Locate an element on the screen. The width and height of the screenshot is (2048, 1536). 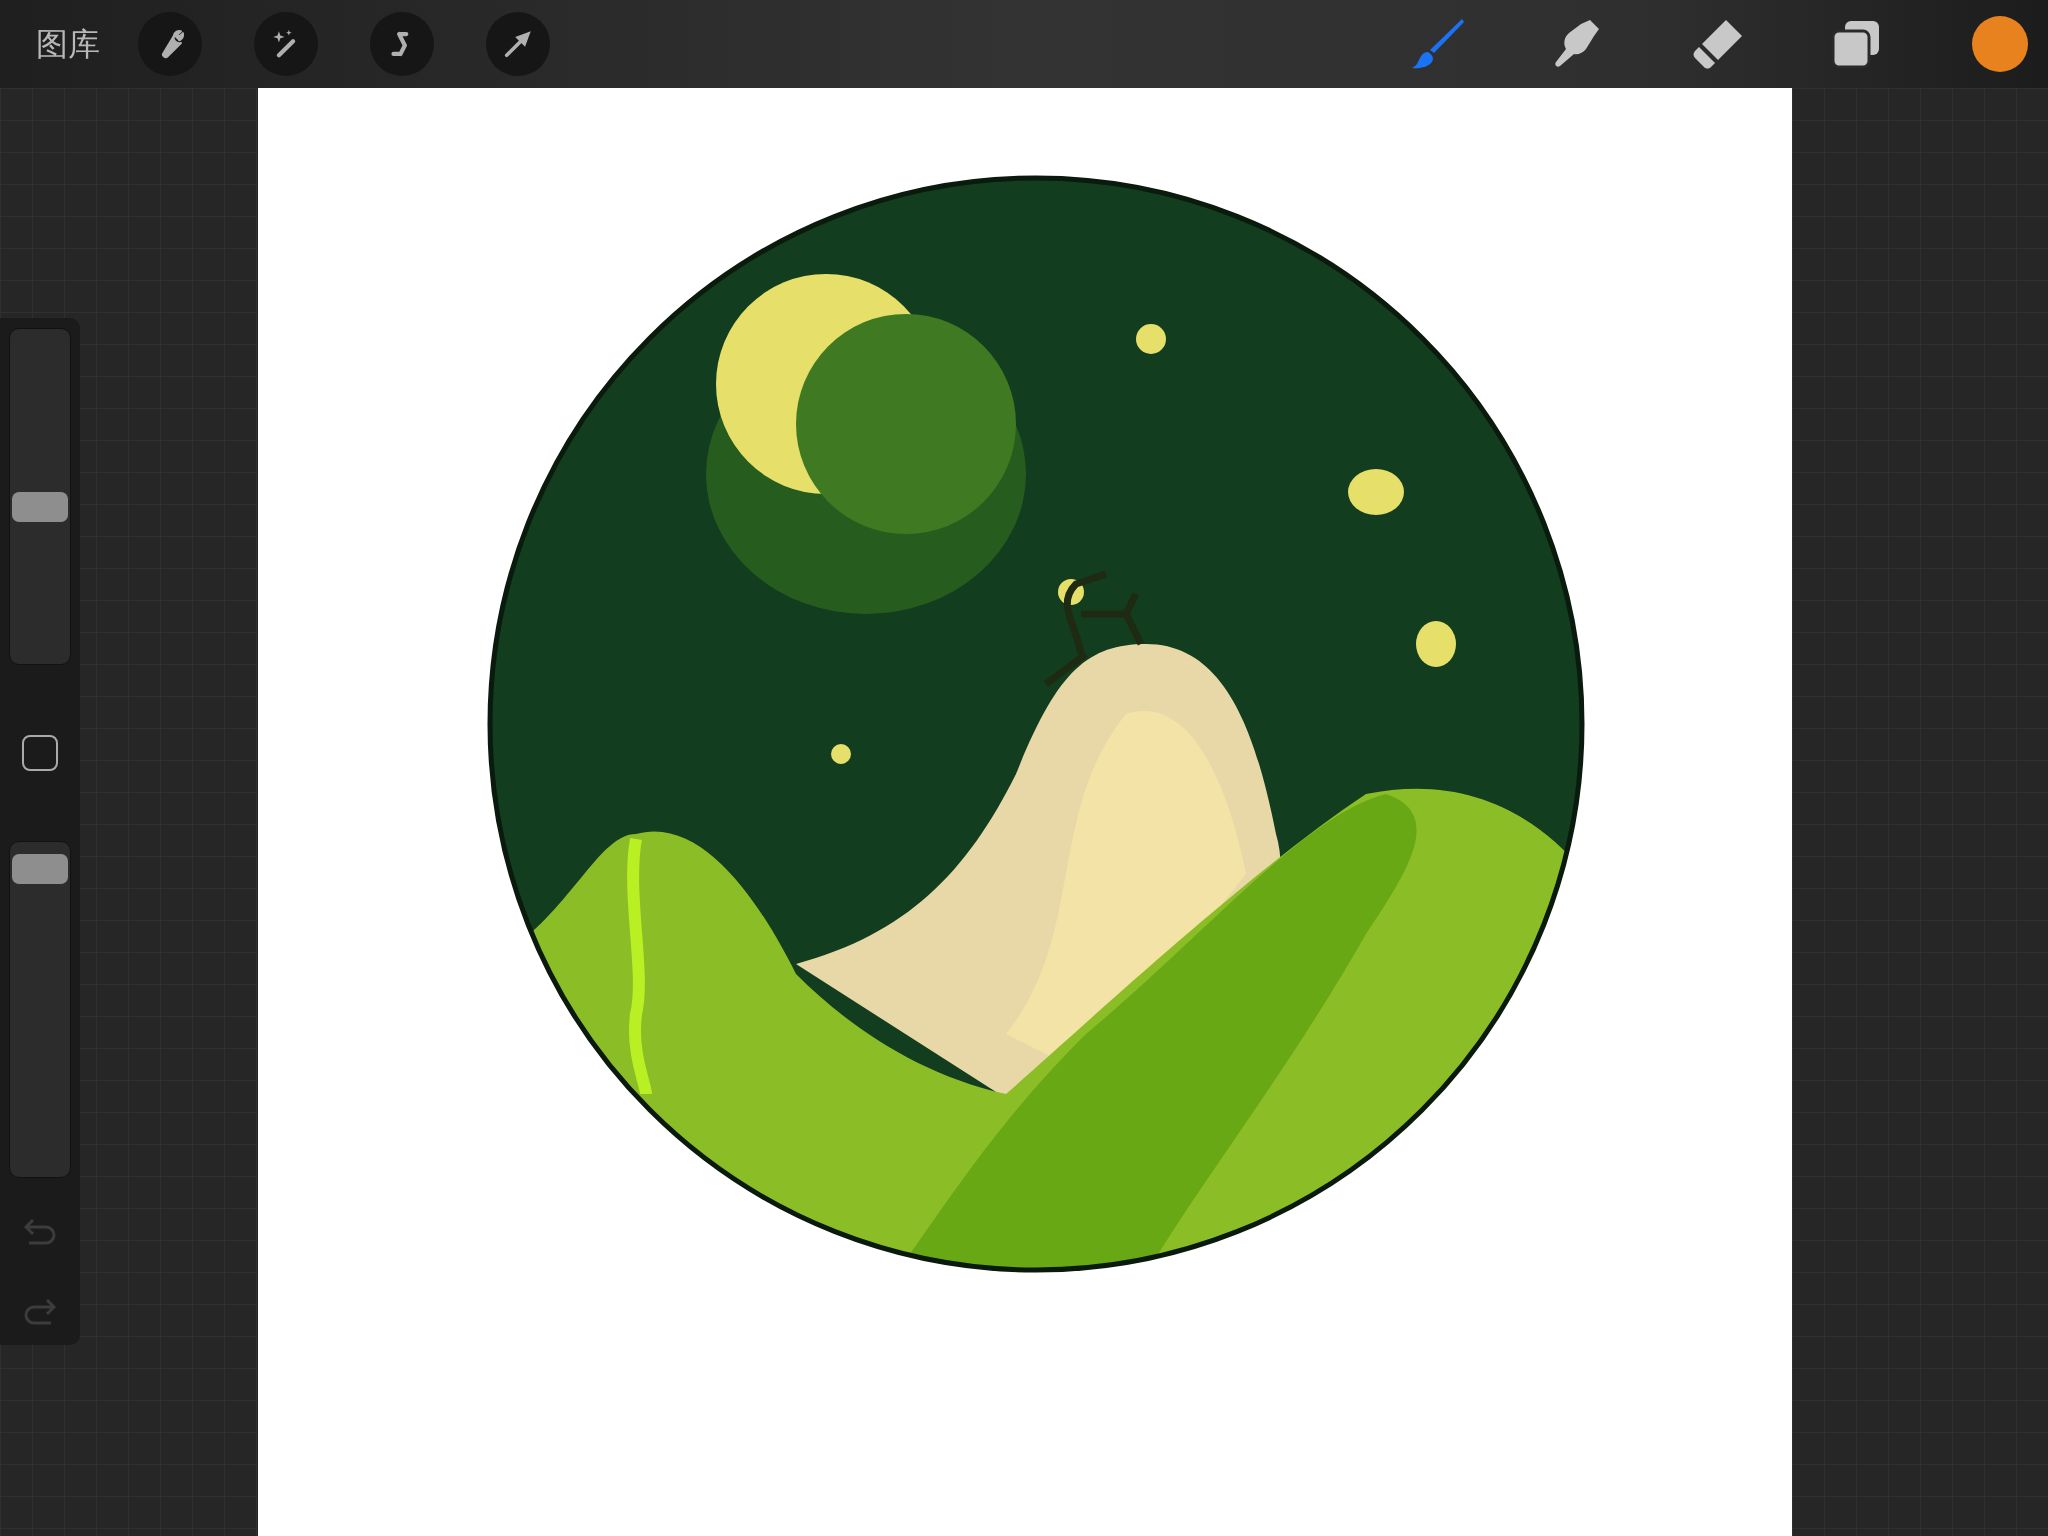
layers-icon is located at coordinates (1856, 44).